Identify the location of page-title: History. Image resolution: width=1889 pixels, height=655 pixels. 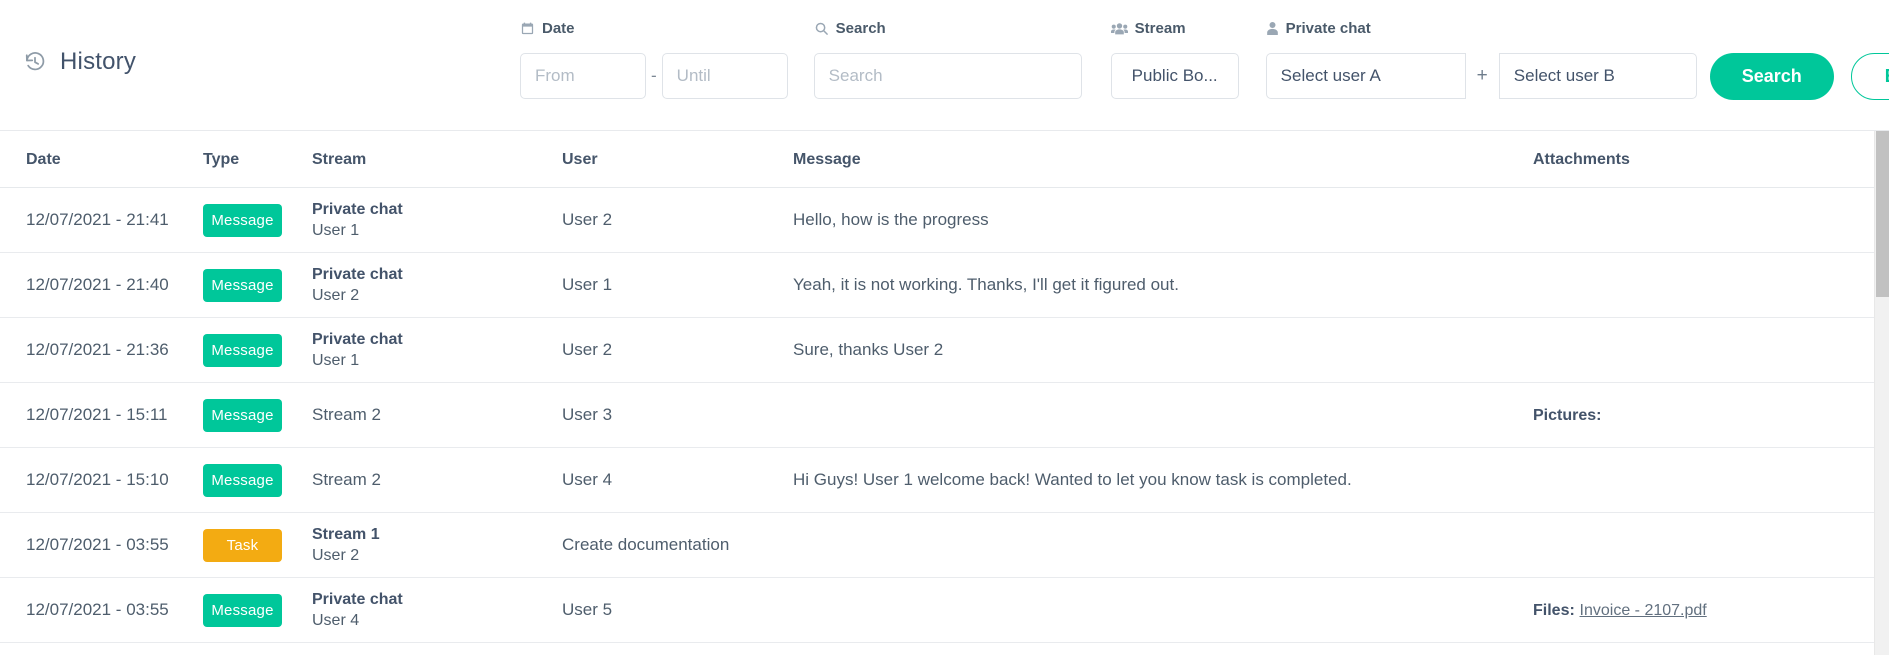
(98, 61).